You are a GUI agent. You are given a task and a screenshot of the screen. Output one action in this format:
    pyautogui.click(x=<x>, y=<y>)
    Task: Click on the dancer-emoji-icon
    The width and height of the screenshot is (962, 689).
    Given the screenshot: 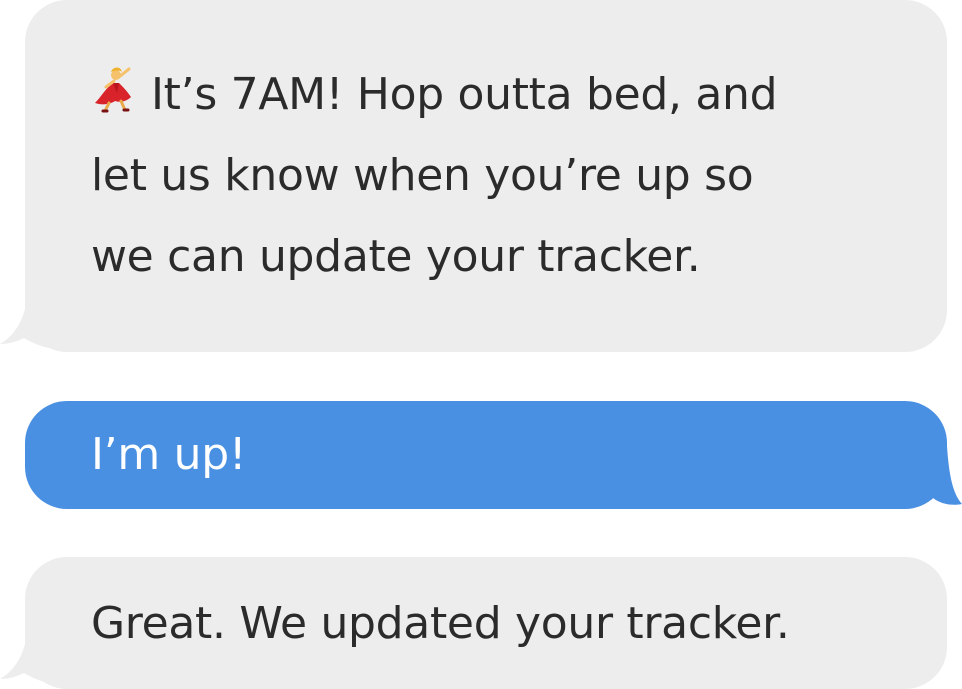 What is the action you would take?
    pyautogui.click(x=116, y=85)
    